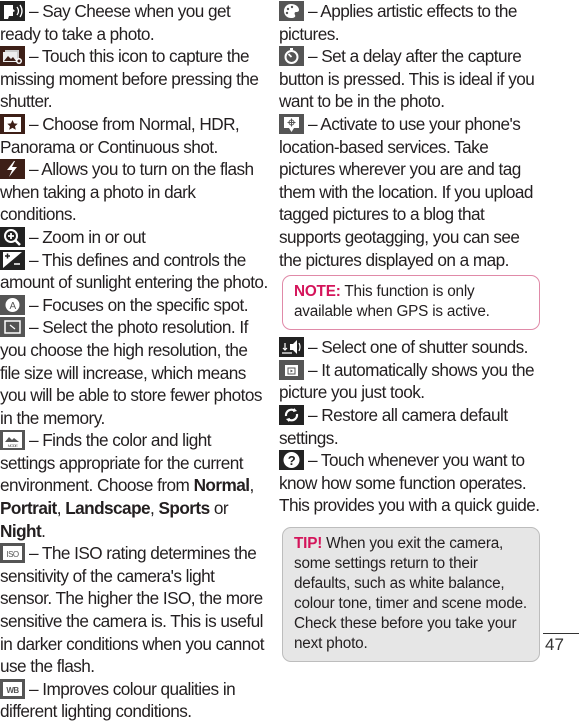 This screenshot has width=579, height=723. I want to click on say-cheese-icon, so click(12, 11).